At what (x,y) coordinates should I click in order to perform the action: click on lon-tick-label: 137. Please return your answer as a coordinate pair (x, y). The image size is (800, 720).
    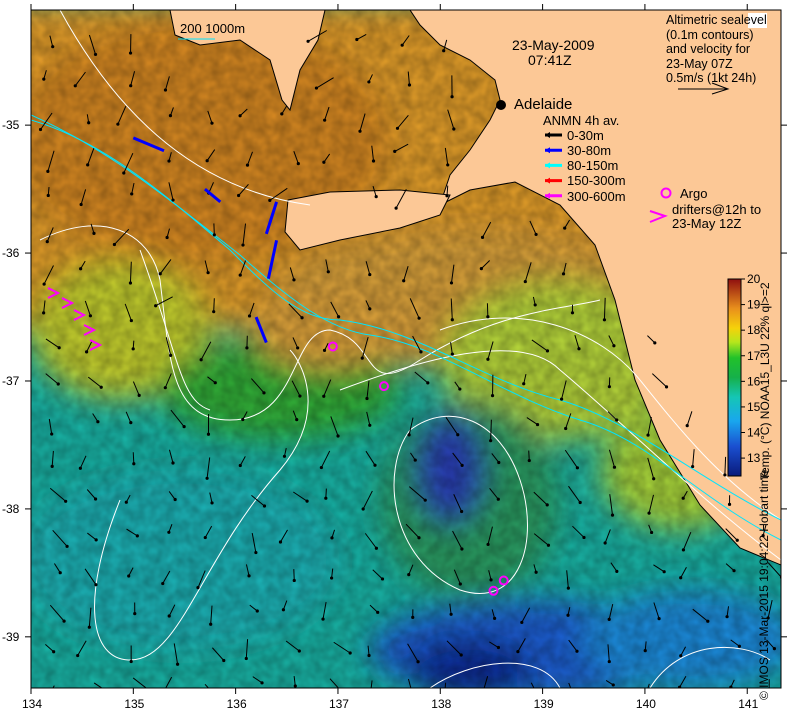
    Looking at the image, I should click on (338, 704).